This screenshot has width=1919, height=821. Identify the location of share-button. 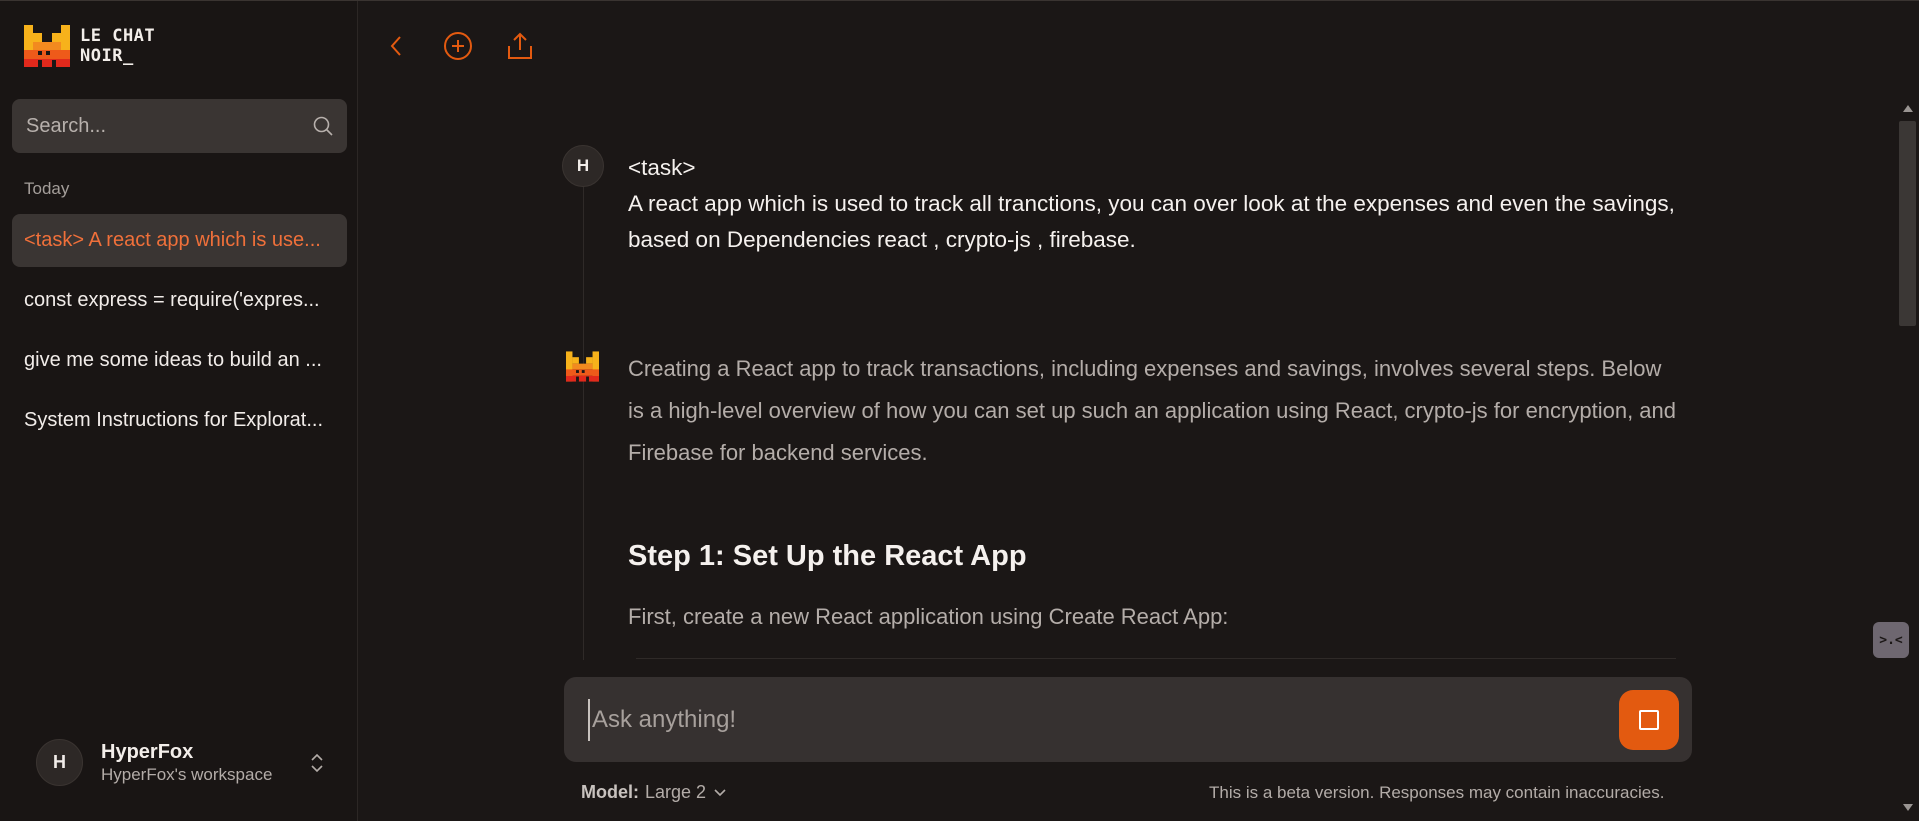
(520, 46).